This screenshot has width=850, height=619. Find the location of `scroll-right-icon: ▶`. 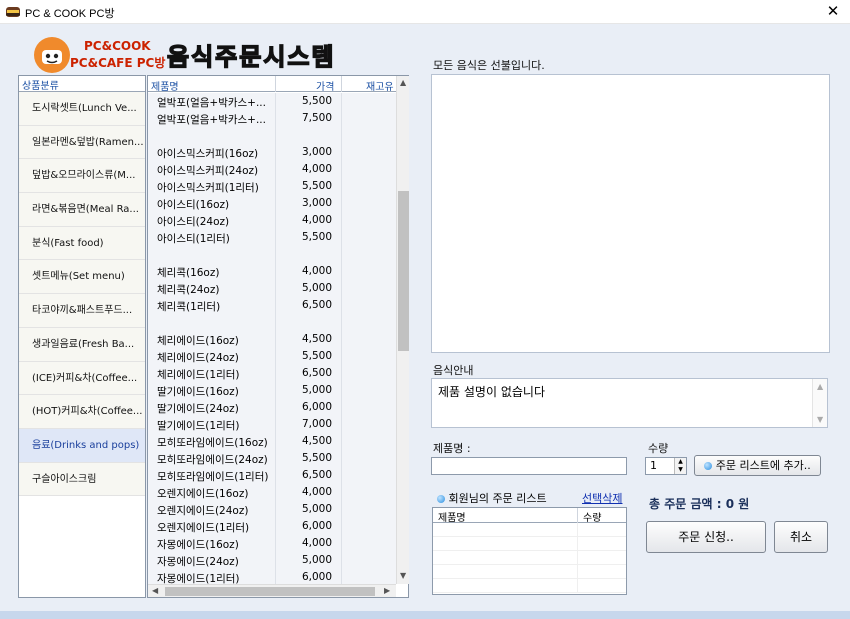

scroll-right-icon: ▶ is located at coordinates (387, 590).